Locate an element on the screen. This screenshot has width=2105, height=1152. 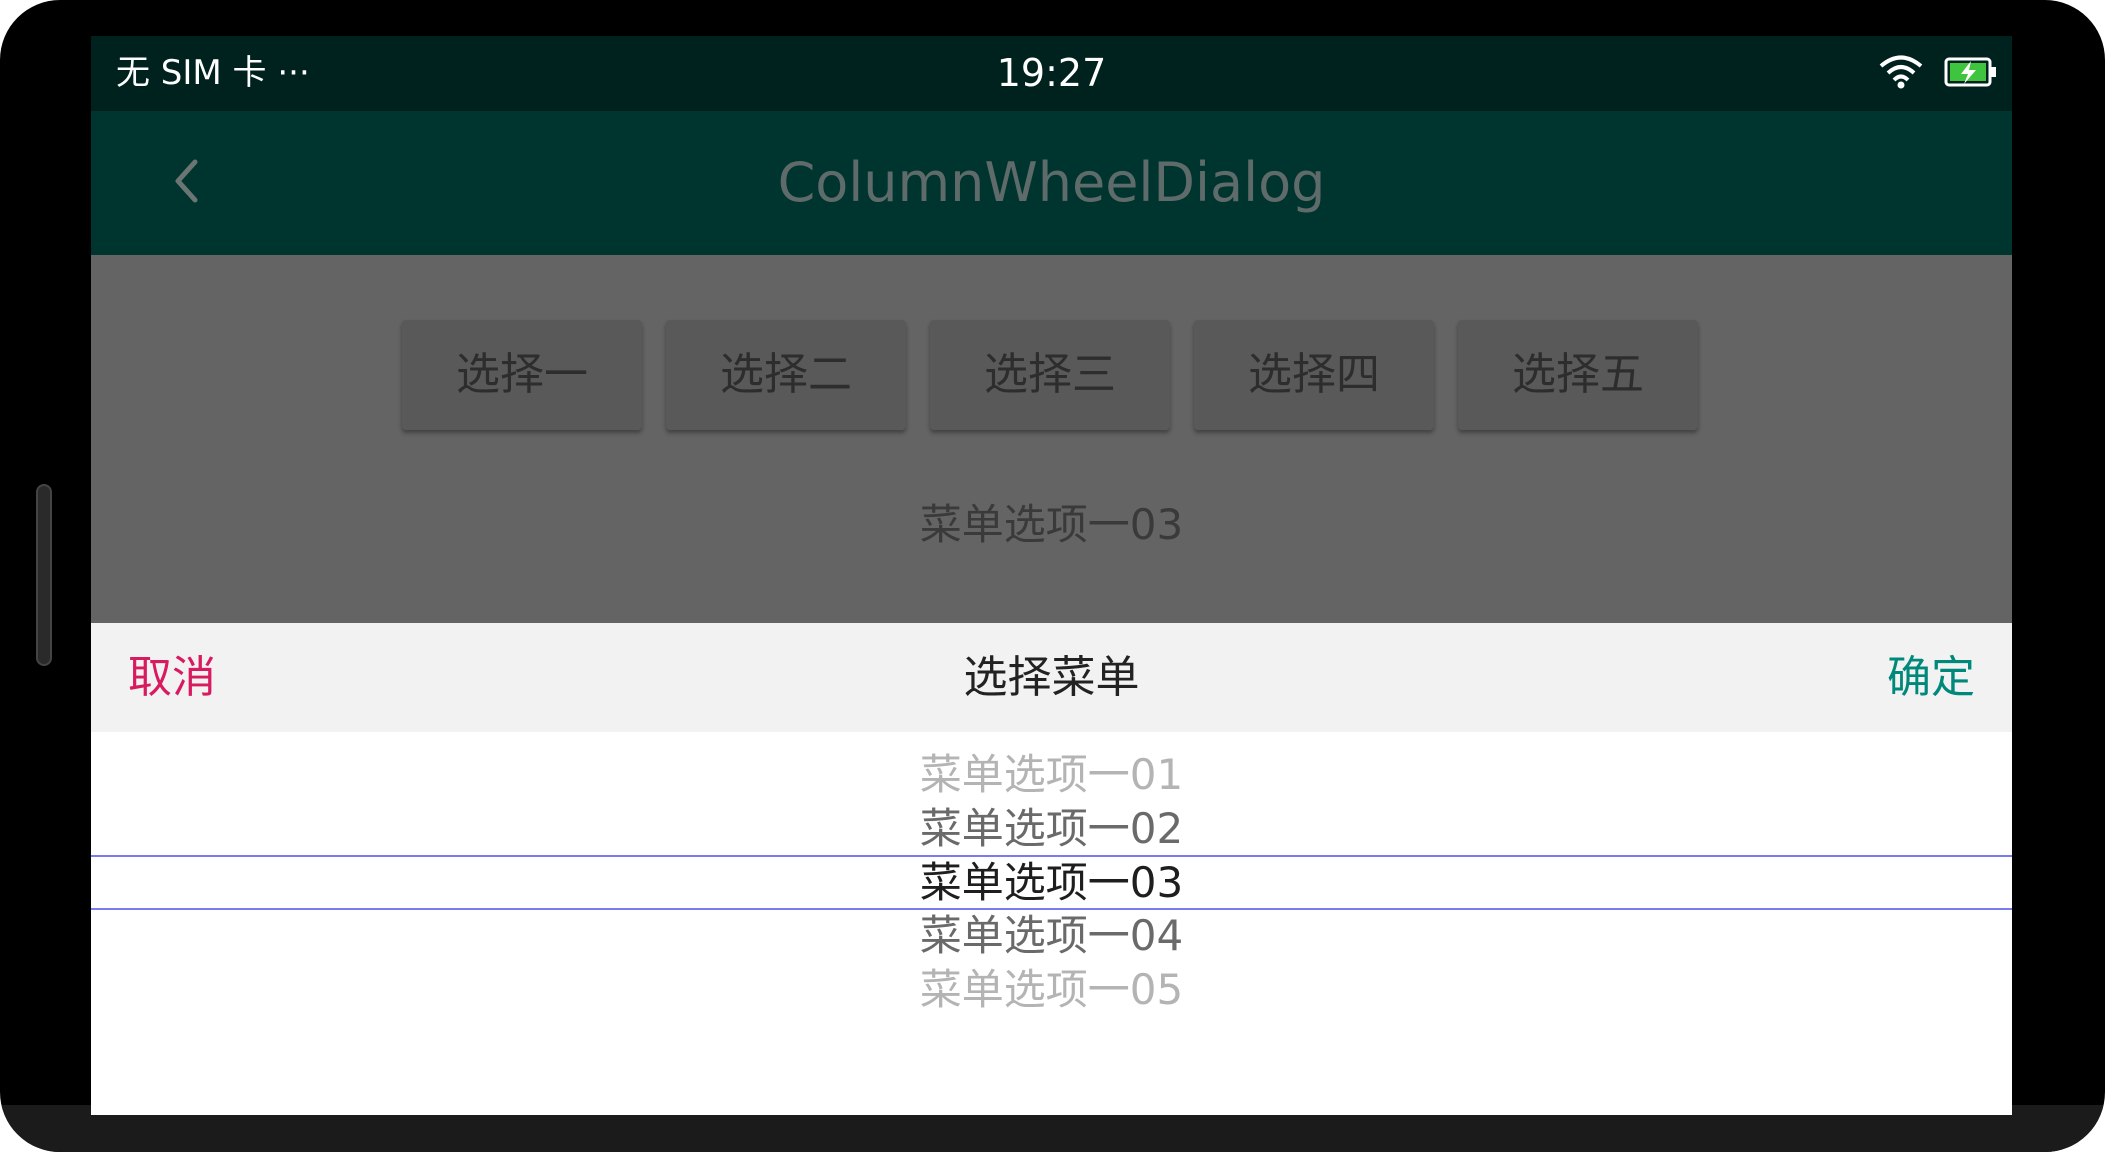
choice-button-row: 选择一 选择二 选择三 选择四 选择五 is located at coordinates (1050, 375).